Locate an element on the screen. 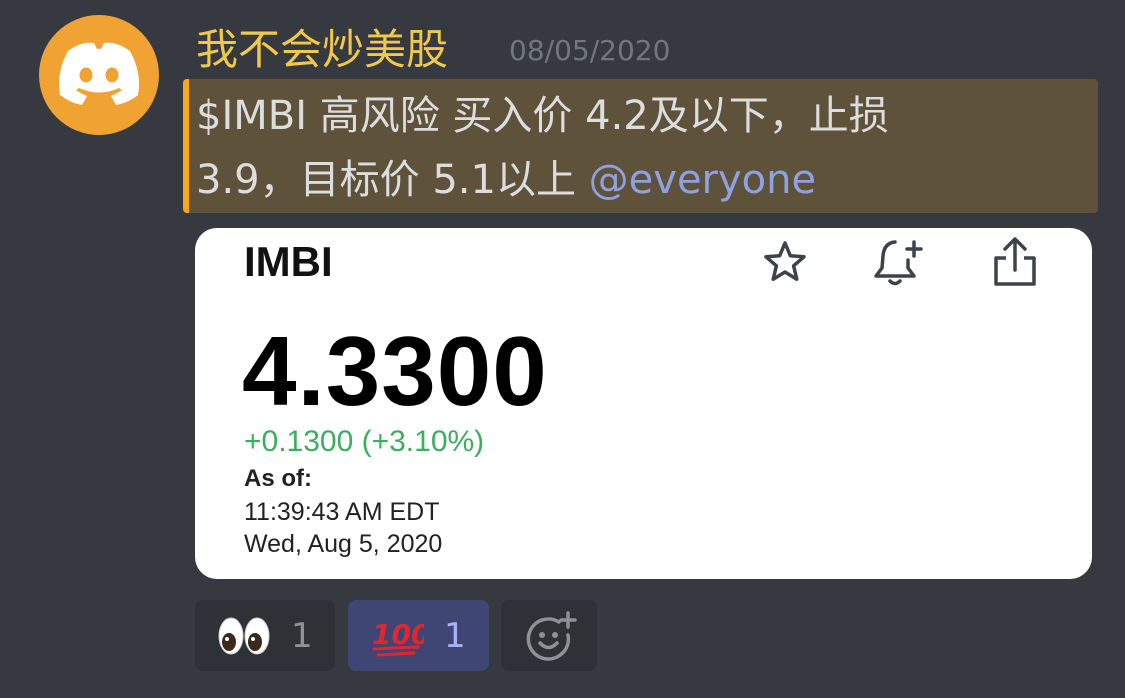 The height and width of the screenshot is (698, 1125). discord-logo-icon is located at coordinates (99, 73).